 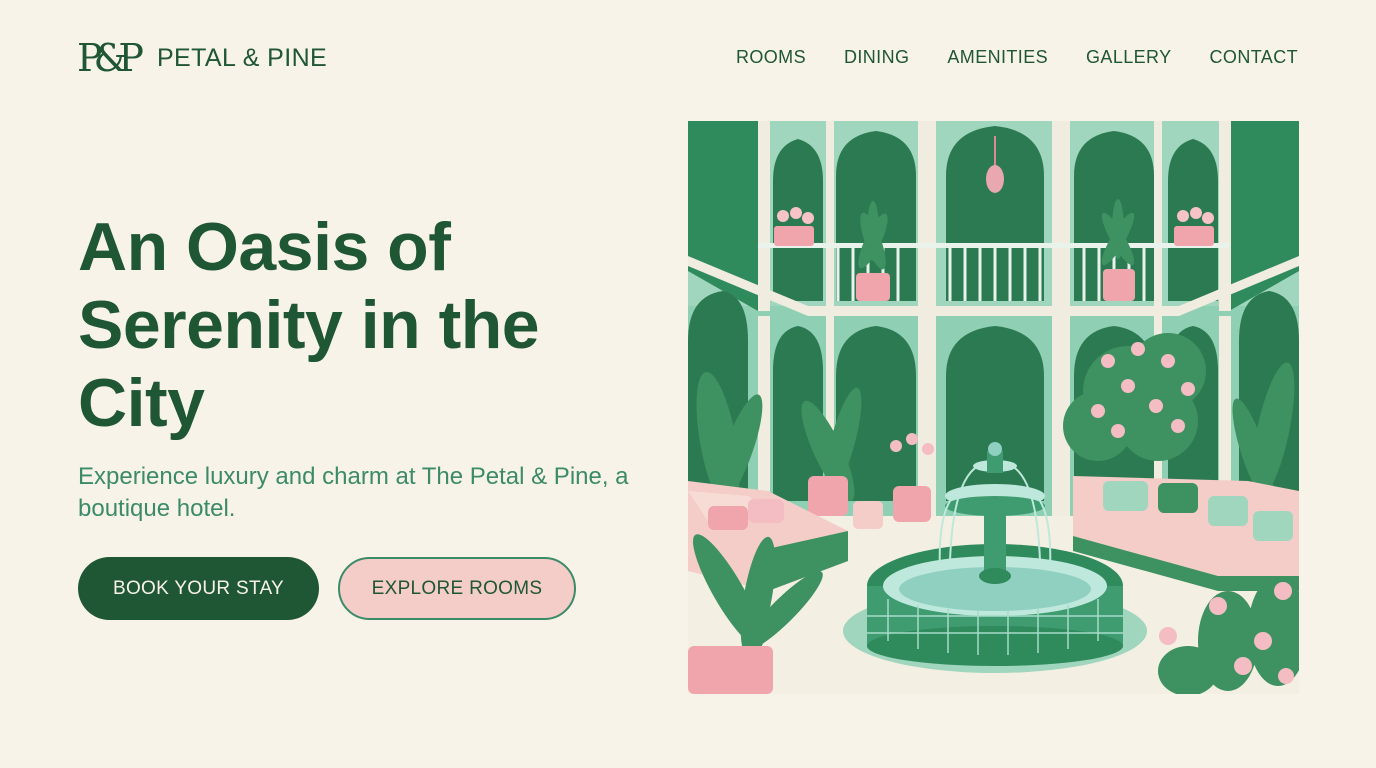 I want to click on brand-logo: P&P PETAL & PINE, so click(x=202, y=58).